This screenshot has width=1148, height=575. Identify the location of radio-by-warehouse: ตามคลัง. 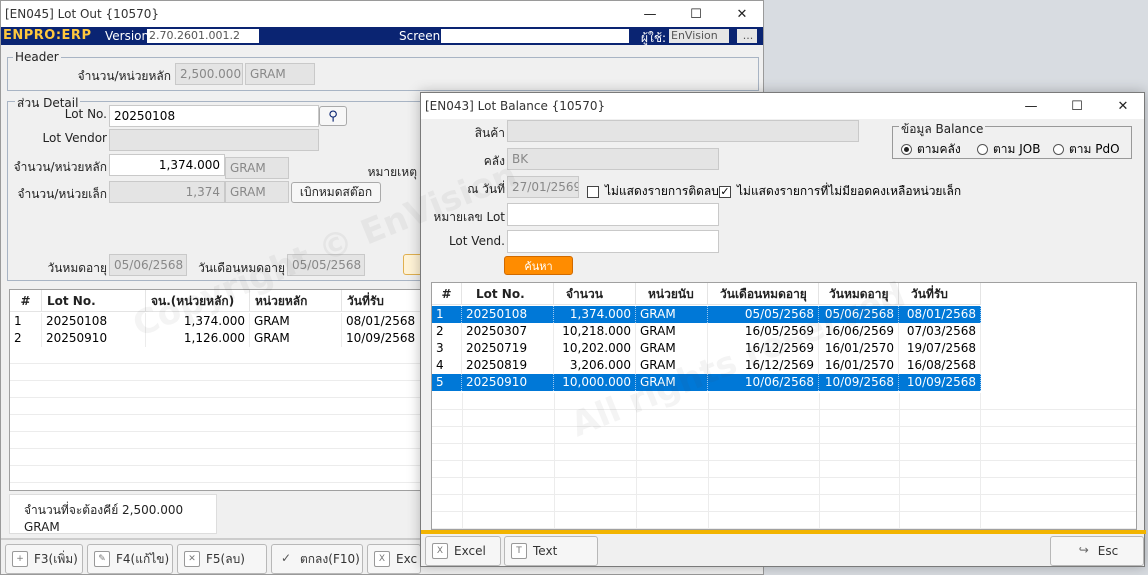
(931, 149).